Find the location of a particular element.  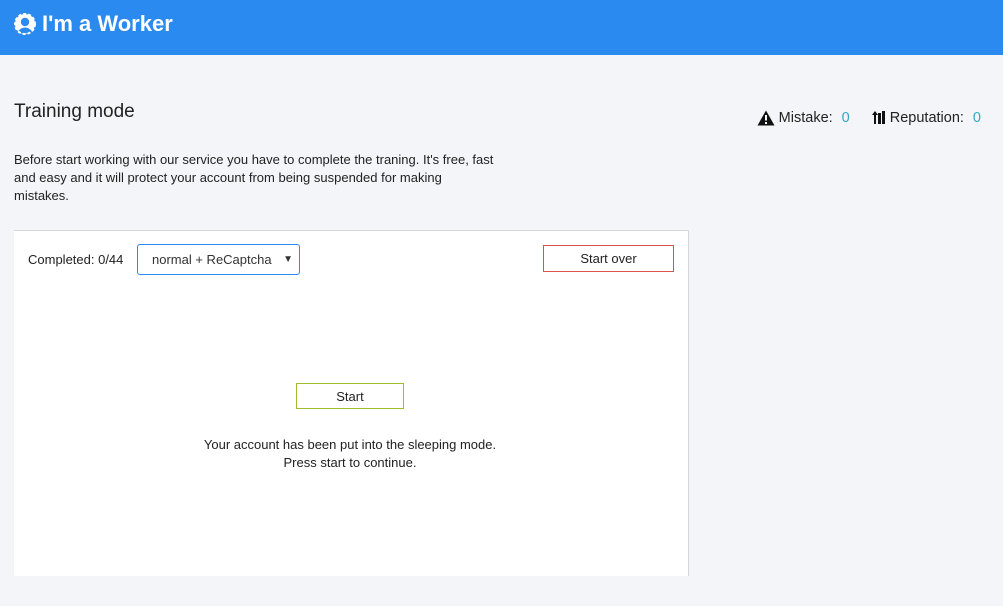

mistake-value: 0 is located at coordinates (845, 118).